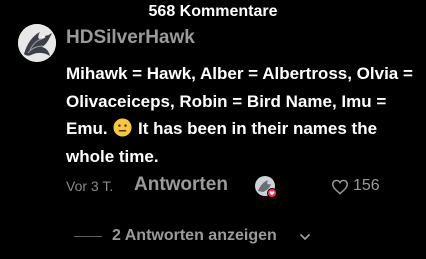  Describe the element at coordinates (213, 11) in the screenshot. I see `comment-count-header: 568 Kommentare` at that location.